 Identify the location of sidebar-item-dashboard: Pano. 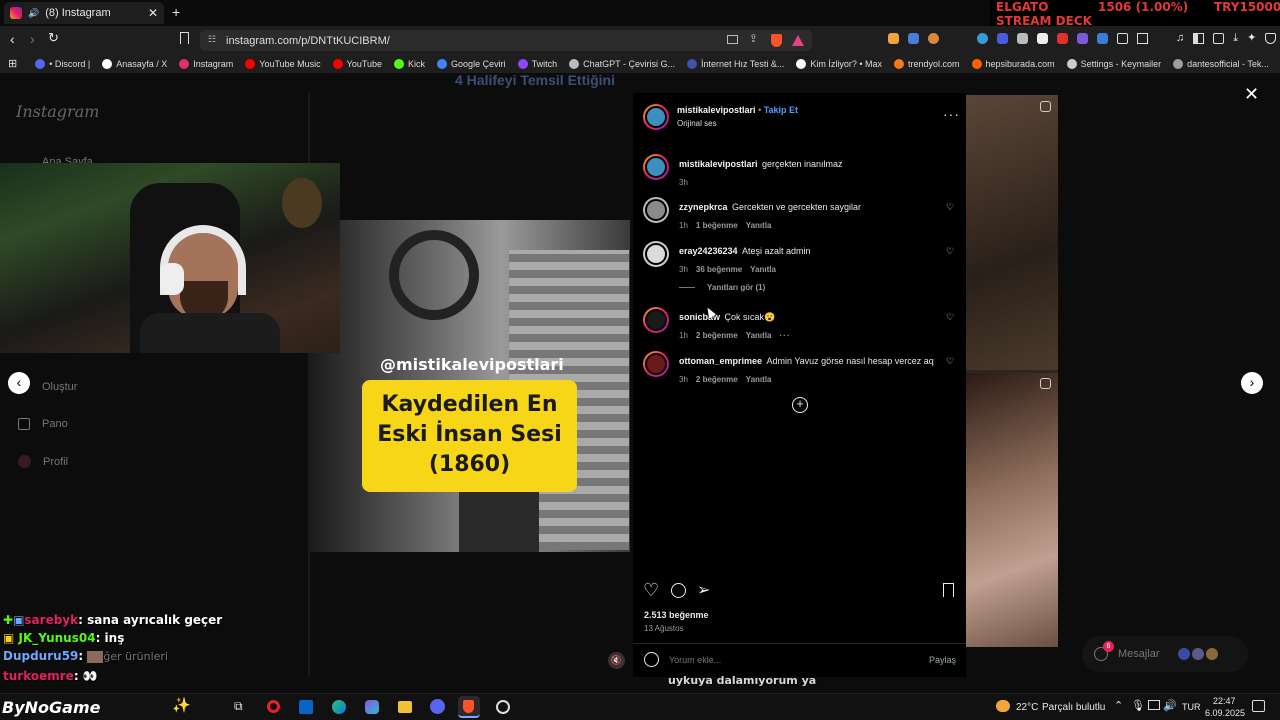
(43, 424).